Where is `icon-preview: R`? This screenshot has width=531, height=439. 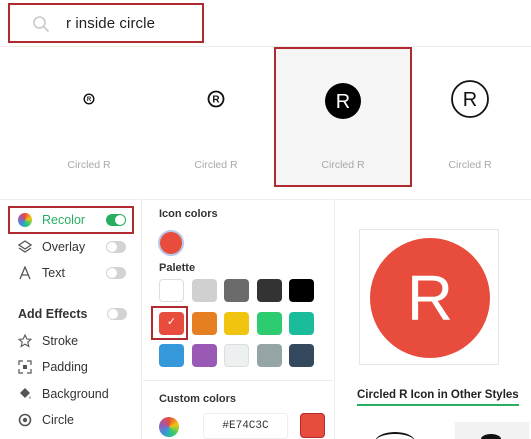
icon-preview: R is located at coordinates (429, 297).